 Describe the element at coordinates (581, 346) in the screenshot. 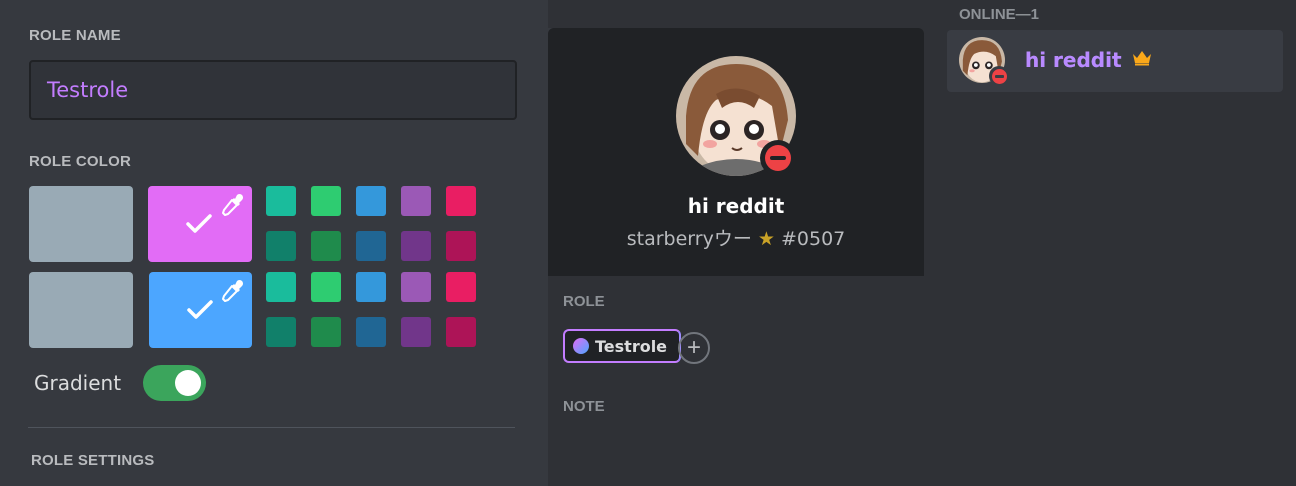

I see `role-color-dot` at that location.